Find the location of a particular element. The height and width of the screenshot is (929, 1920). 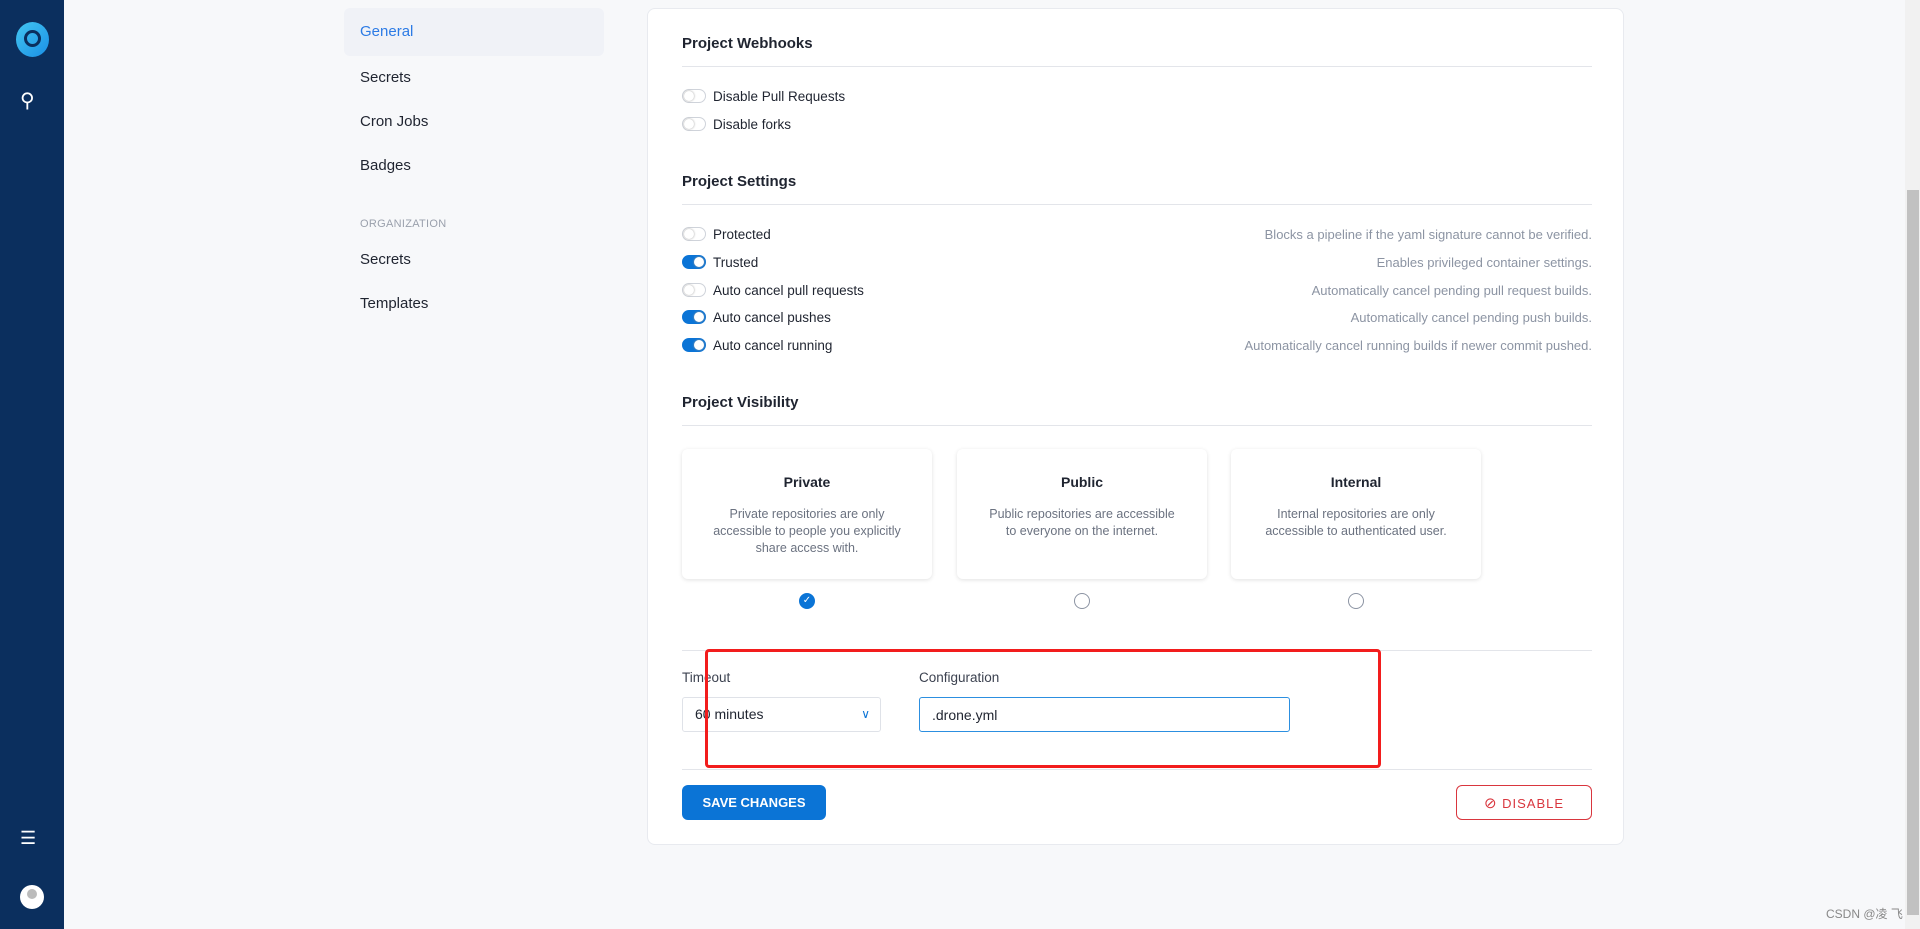

toggle-disable-forks: Disable forks is located at coordinates (1137, 124).